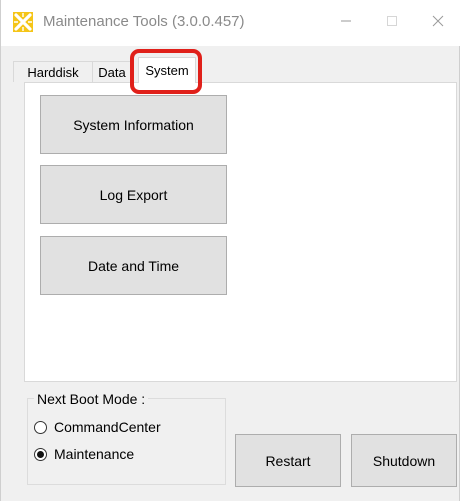 The height and width of the screenshot is (501, 460). I want to click on system-information-button: System Information, so click(133, 124).